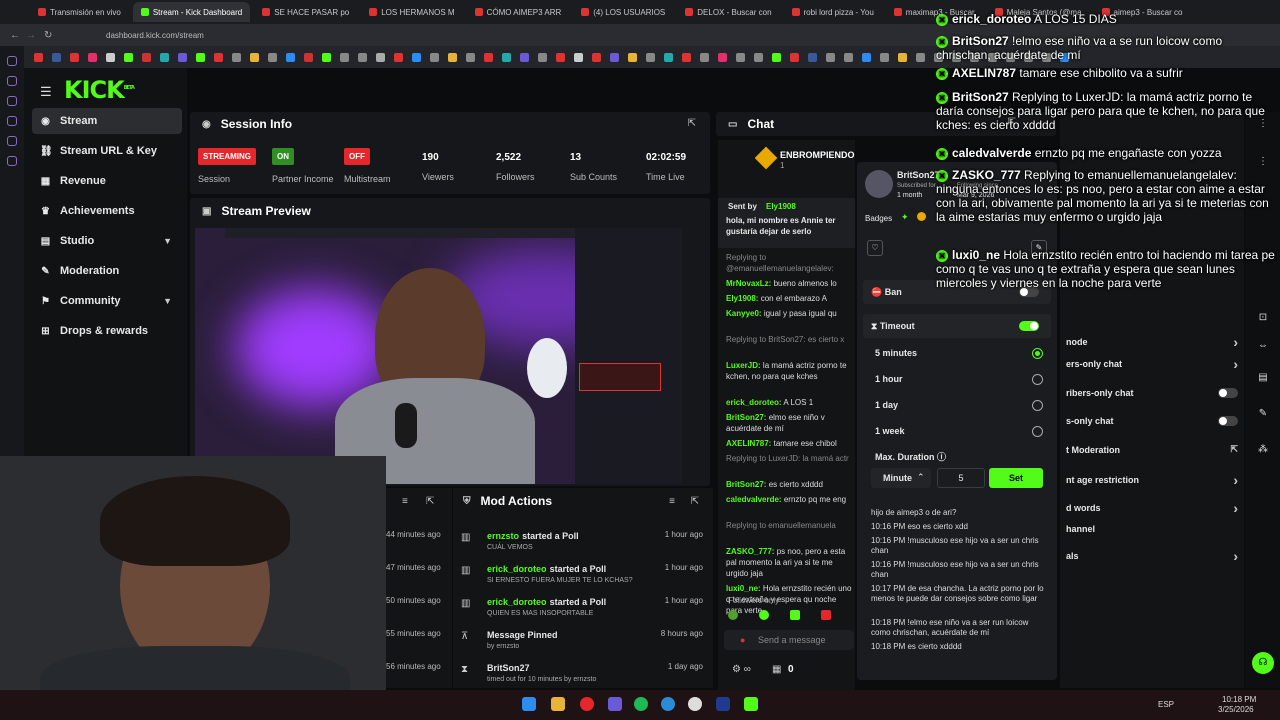 This screenshot has height=720, width=1280. What do you see at coordinates (1236, 709) in the screenshot?
I see `clock-date: 3/25/2026` at bounding box center [1236, 709].